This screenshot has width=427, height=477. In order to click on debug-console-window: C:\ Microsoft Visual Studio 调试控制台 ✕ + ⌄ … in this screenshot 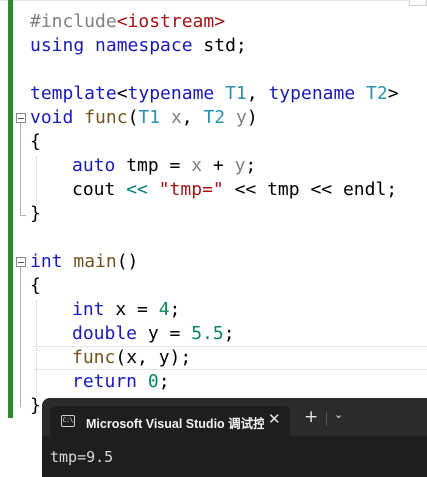, I will do `click(234, 437)`.